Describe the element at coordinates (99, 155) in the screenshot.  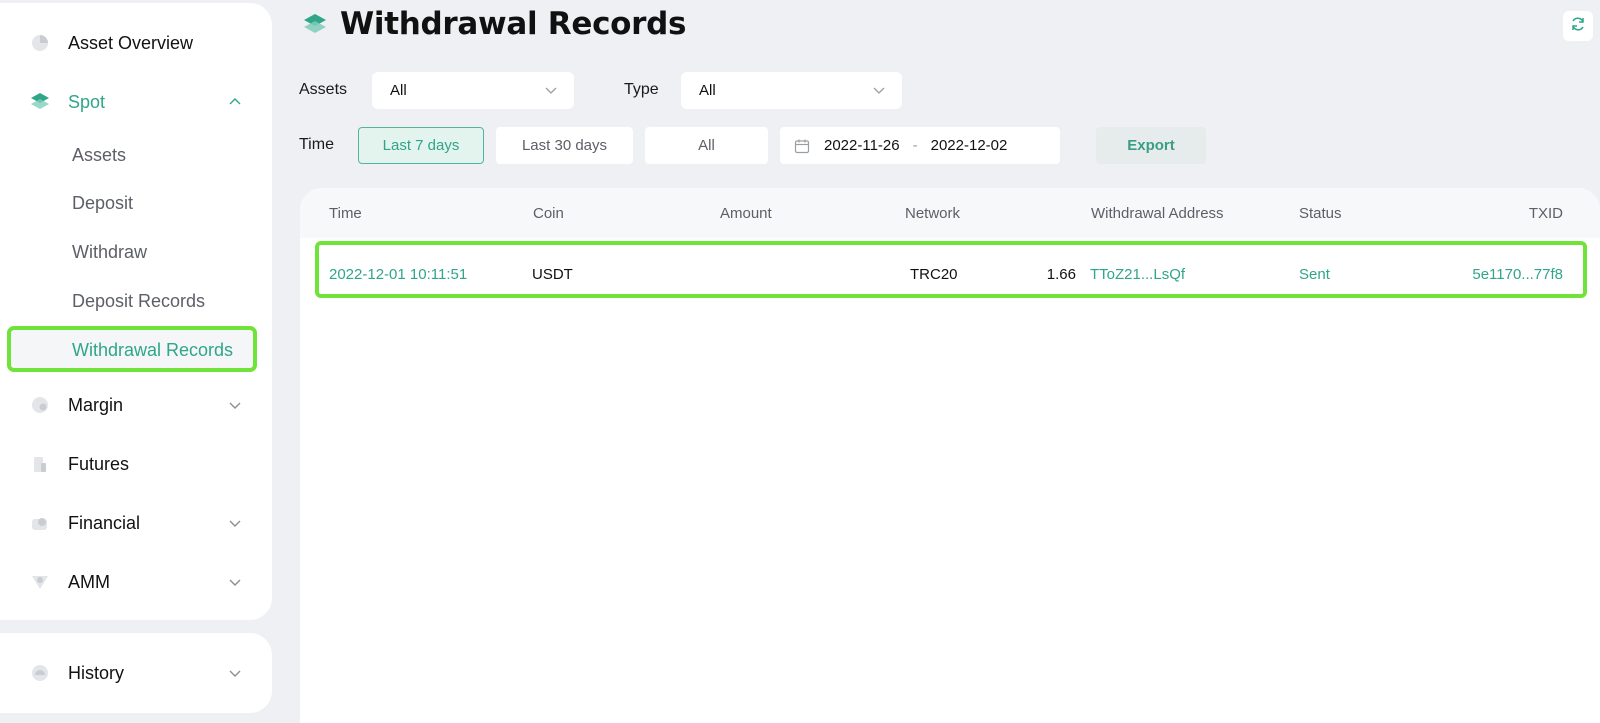
I see `nav-spot-assets: Assets` at that location.